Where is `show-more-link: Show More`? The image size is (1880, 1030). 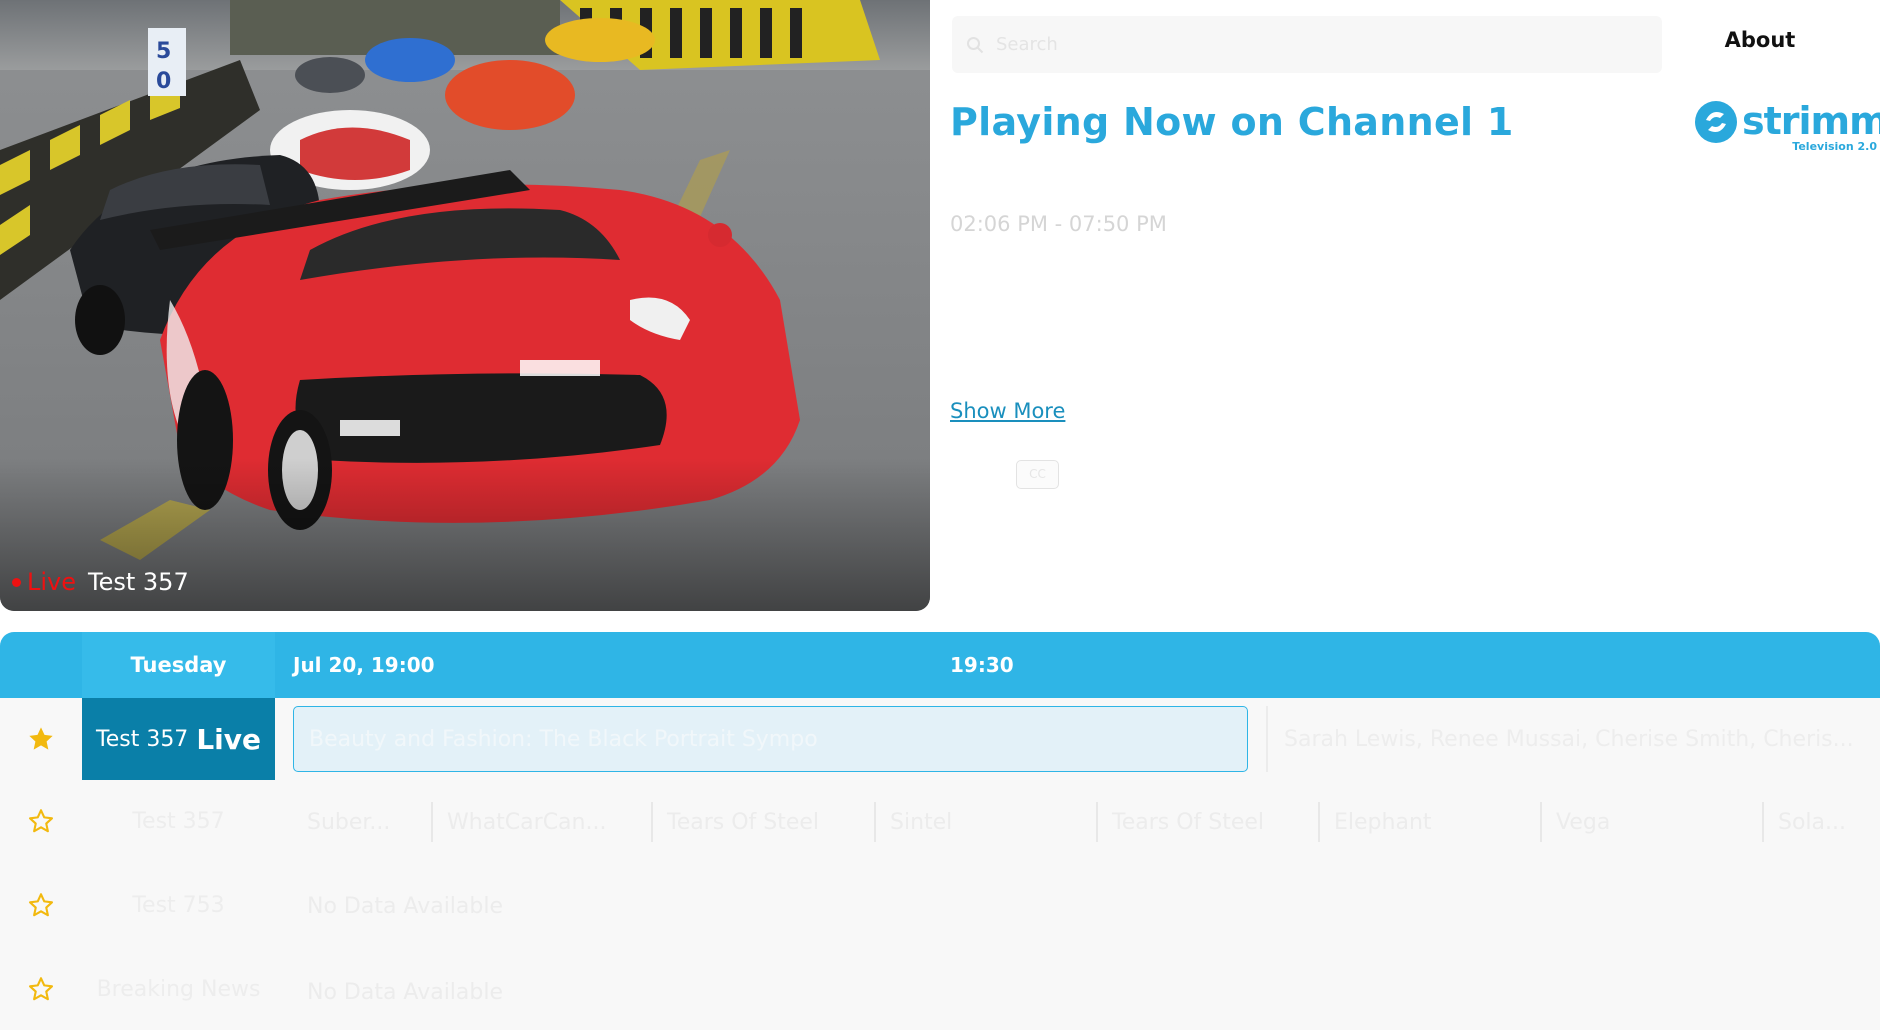 show-more-link: Show More is located at coordinates (1007, 411).